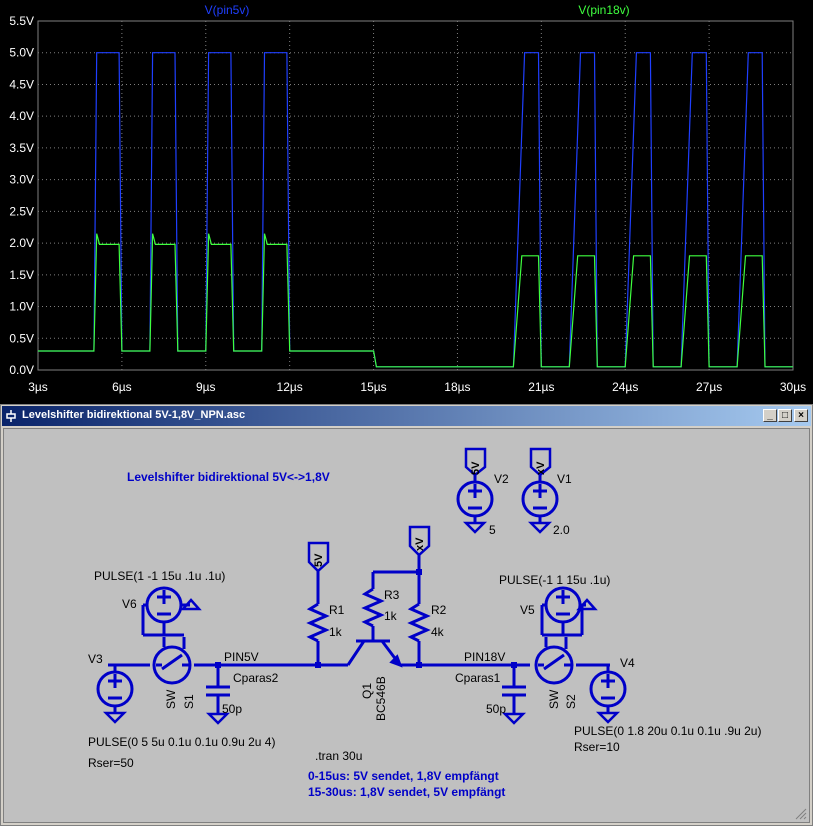 The height and width of the screenshot is (826, 813). I want to click on v3-rser: Rser=50, so click(111, 763).